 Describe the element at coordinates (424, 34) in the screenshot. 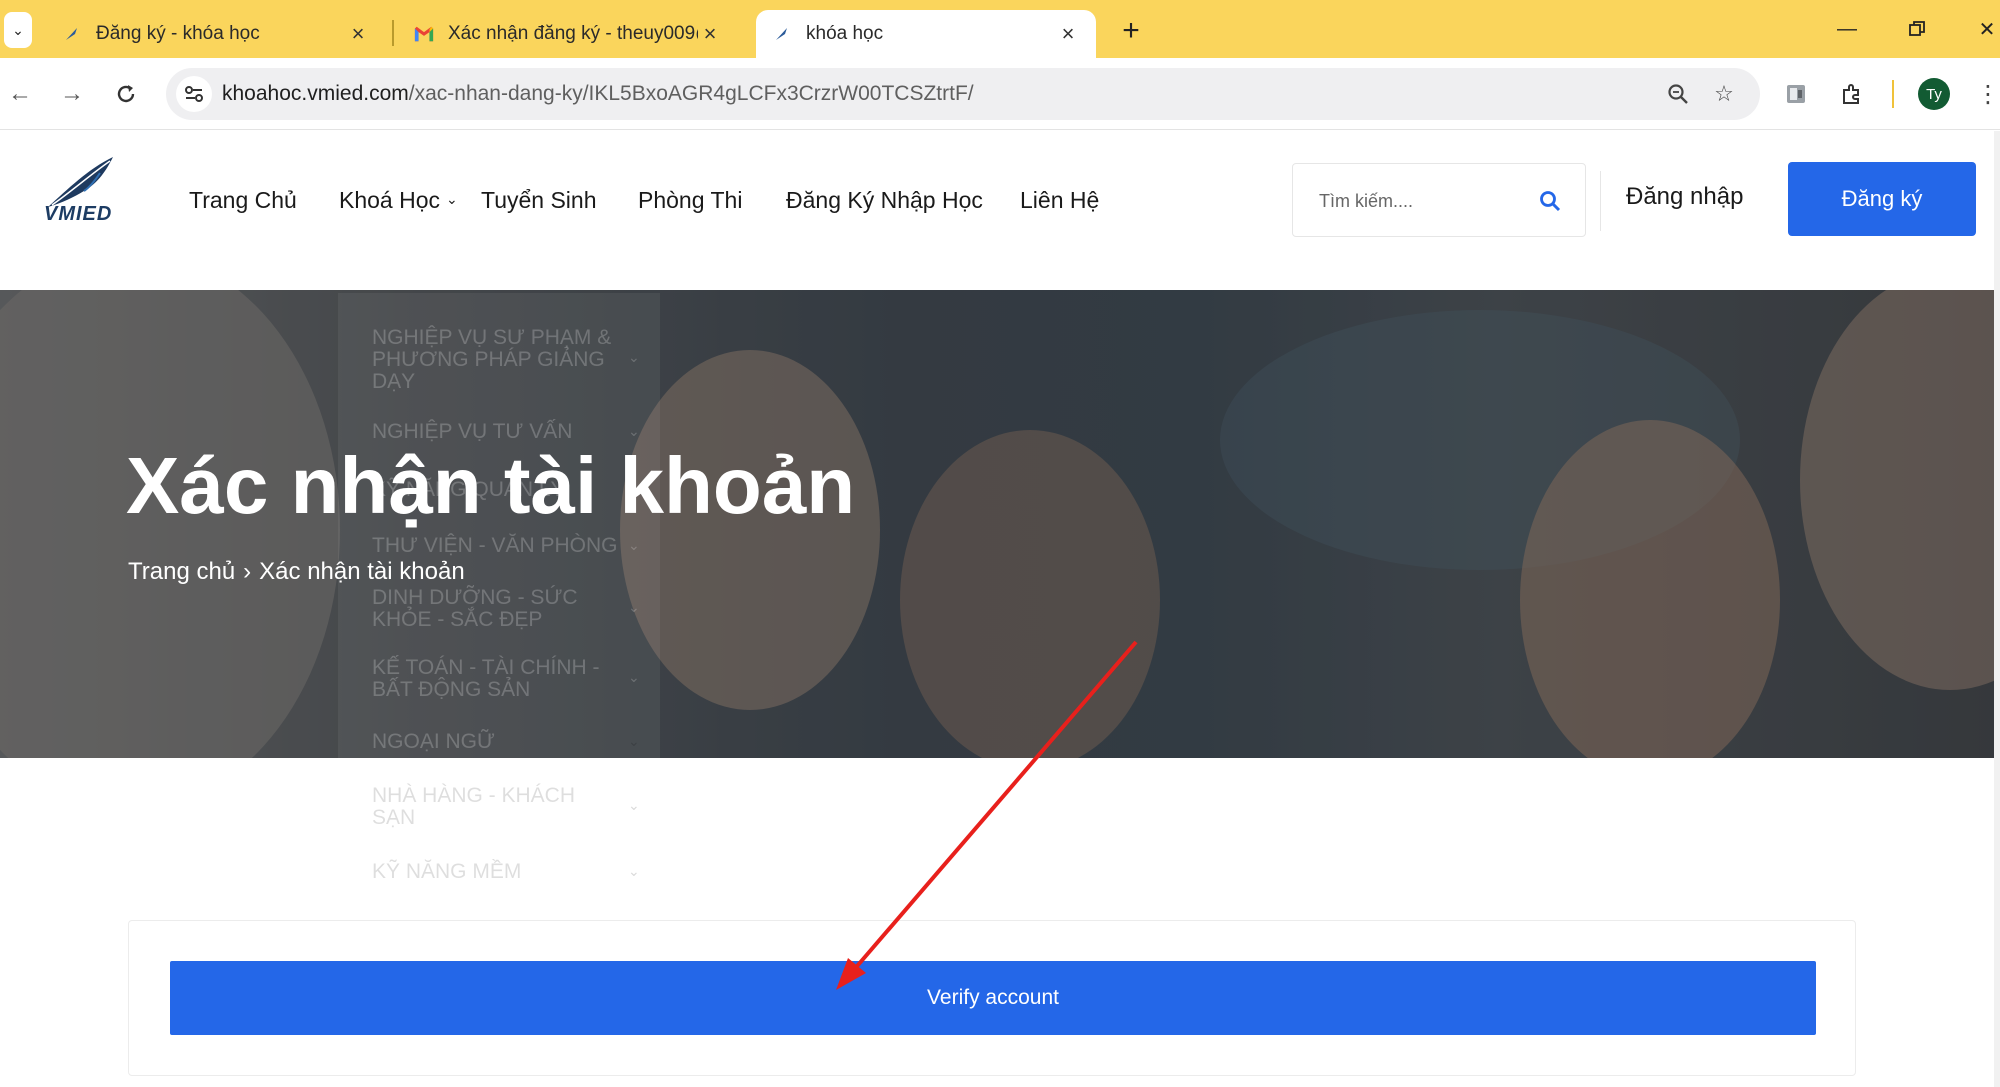

I see `gmail-icon` at that location.